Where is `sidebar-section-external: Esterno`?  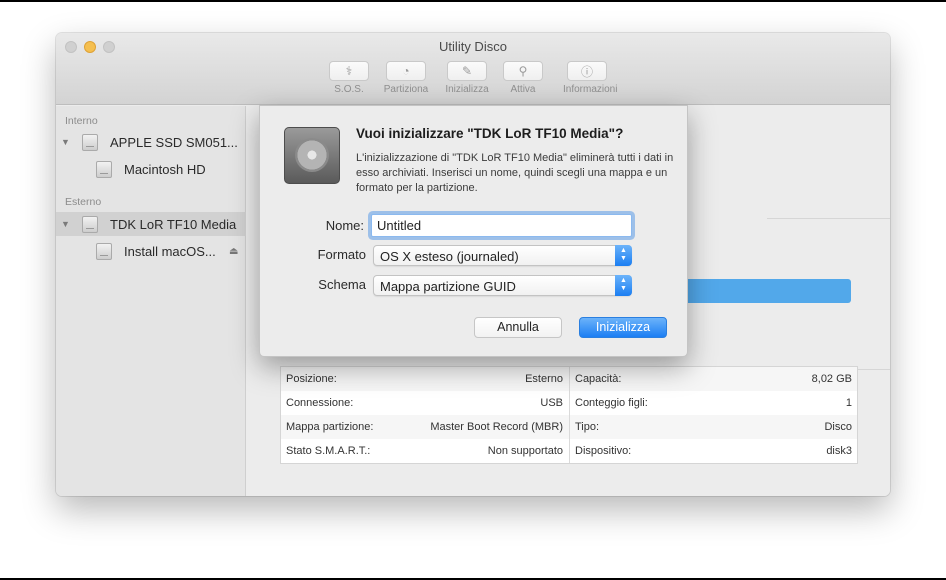 sidebar-section-external: Esterno is located at coordinates (83, 202).